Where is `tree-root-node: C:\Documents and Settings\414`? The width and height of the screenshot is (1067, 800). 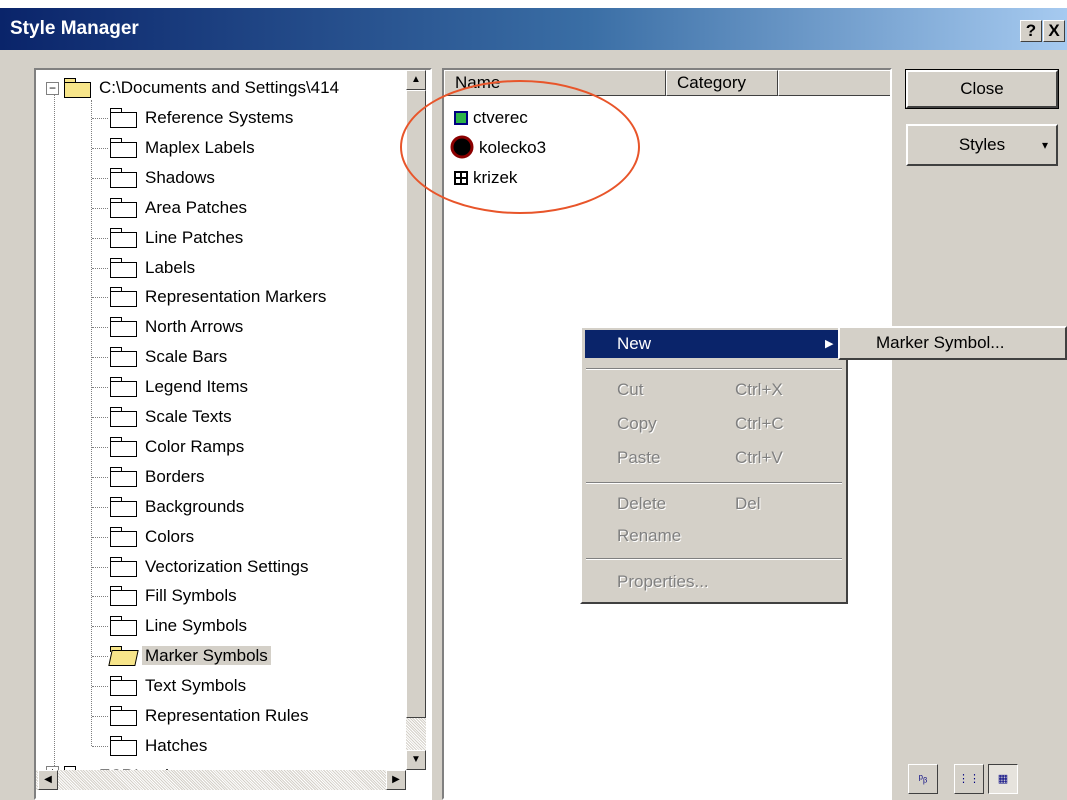
tree-root-node: C:\Documents and Settings\414 is located at coordinates (203, 88).